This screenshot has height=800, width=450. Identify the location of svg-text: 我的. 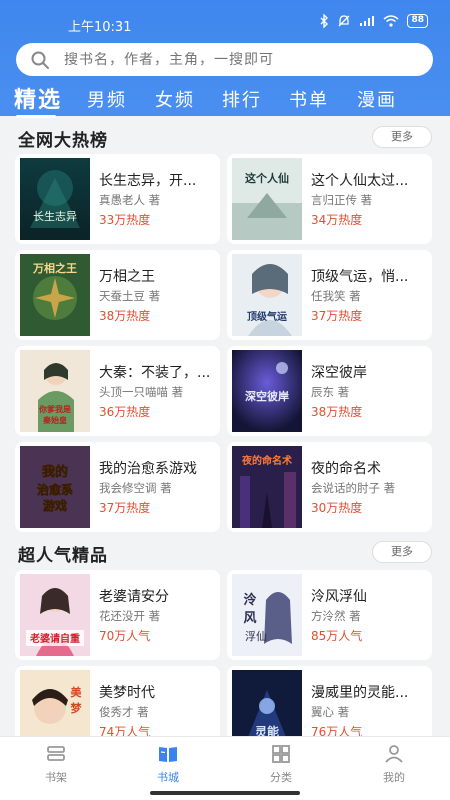
(55, 472).